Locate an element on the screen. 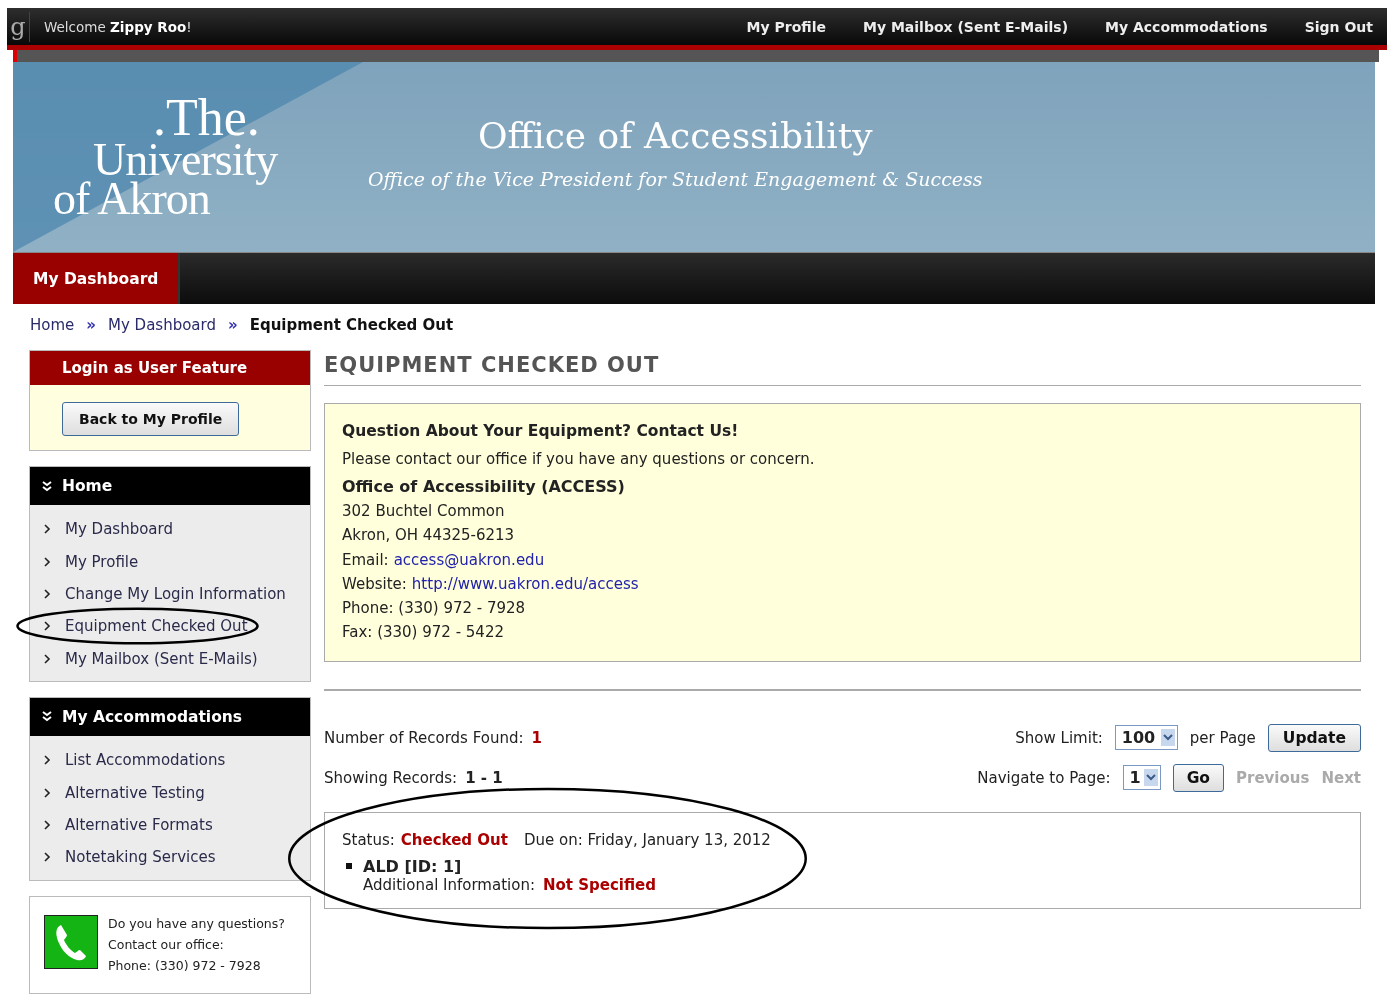 This screenshot has height=1008, width=1395. menu-title: My Accommodations is located at coordinates (152, 716).